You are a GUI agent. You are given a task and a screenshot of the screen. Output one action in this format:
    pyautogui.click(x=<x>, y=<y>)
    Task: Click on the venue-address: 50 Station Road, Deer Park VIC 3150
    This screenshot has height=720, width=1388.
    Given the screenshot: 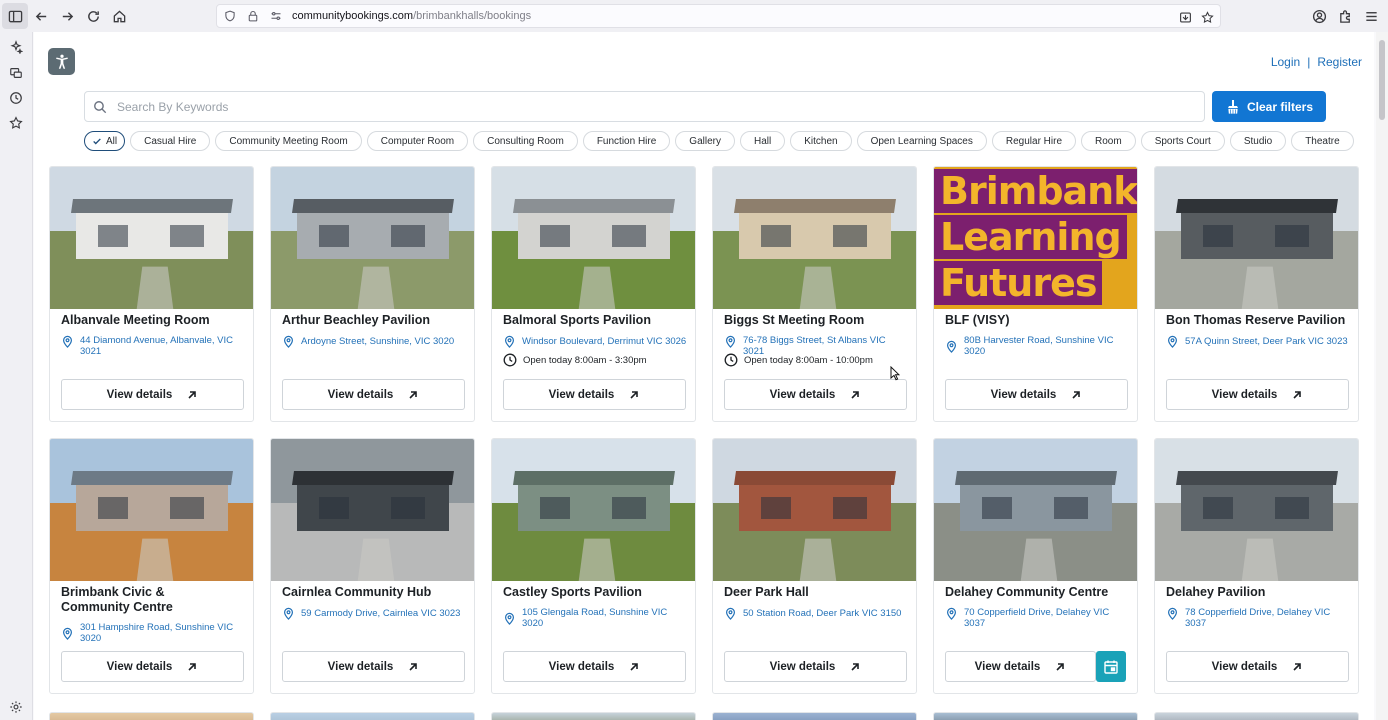 What is the action you would take?
    pyautogui.click(x=816, y=613)
    